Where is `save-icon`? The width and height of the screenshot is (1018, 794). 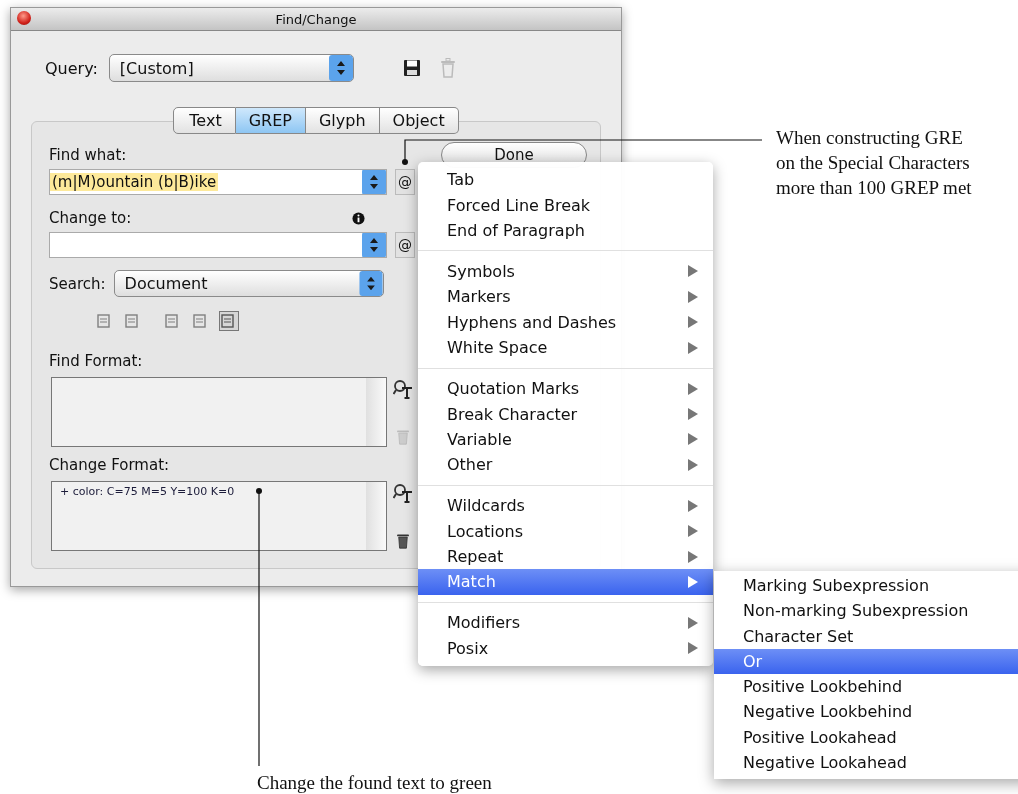 save-icon is located at coordinates (411, 68).